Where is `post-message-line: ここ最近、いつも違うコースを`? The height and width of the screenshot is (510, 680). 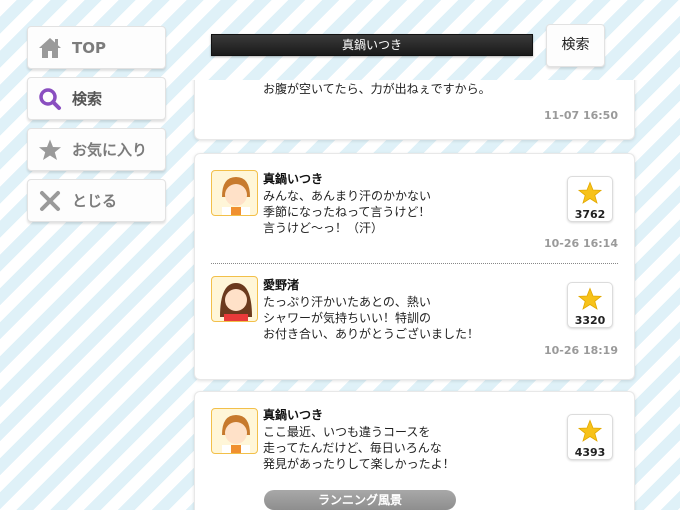
post-message-line: ここ最近、いつも違うコースを is located at coordinates (347, 432).